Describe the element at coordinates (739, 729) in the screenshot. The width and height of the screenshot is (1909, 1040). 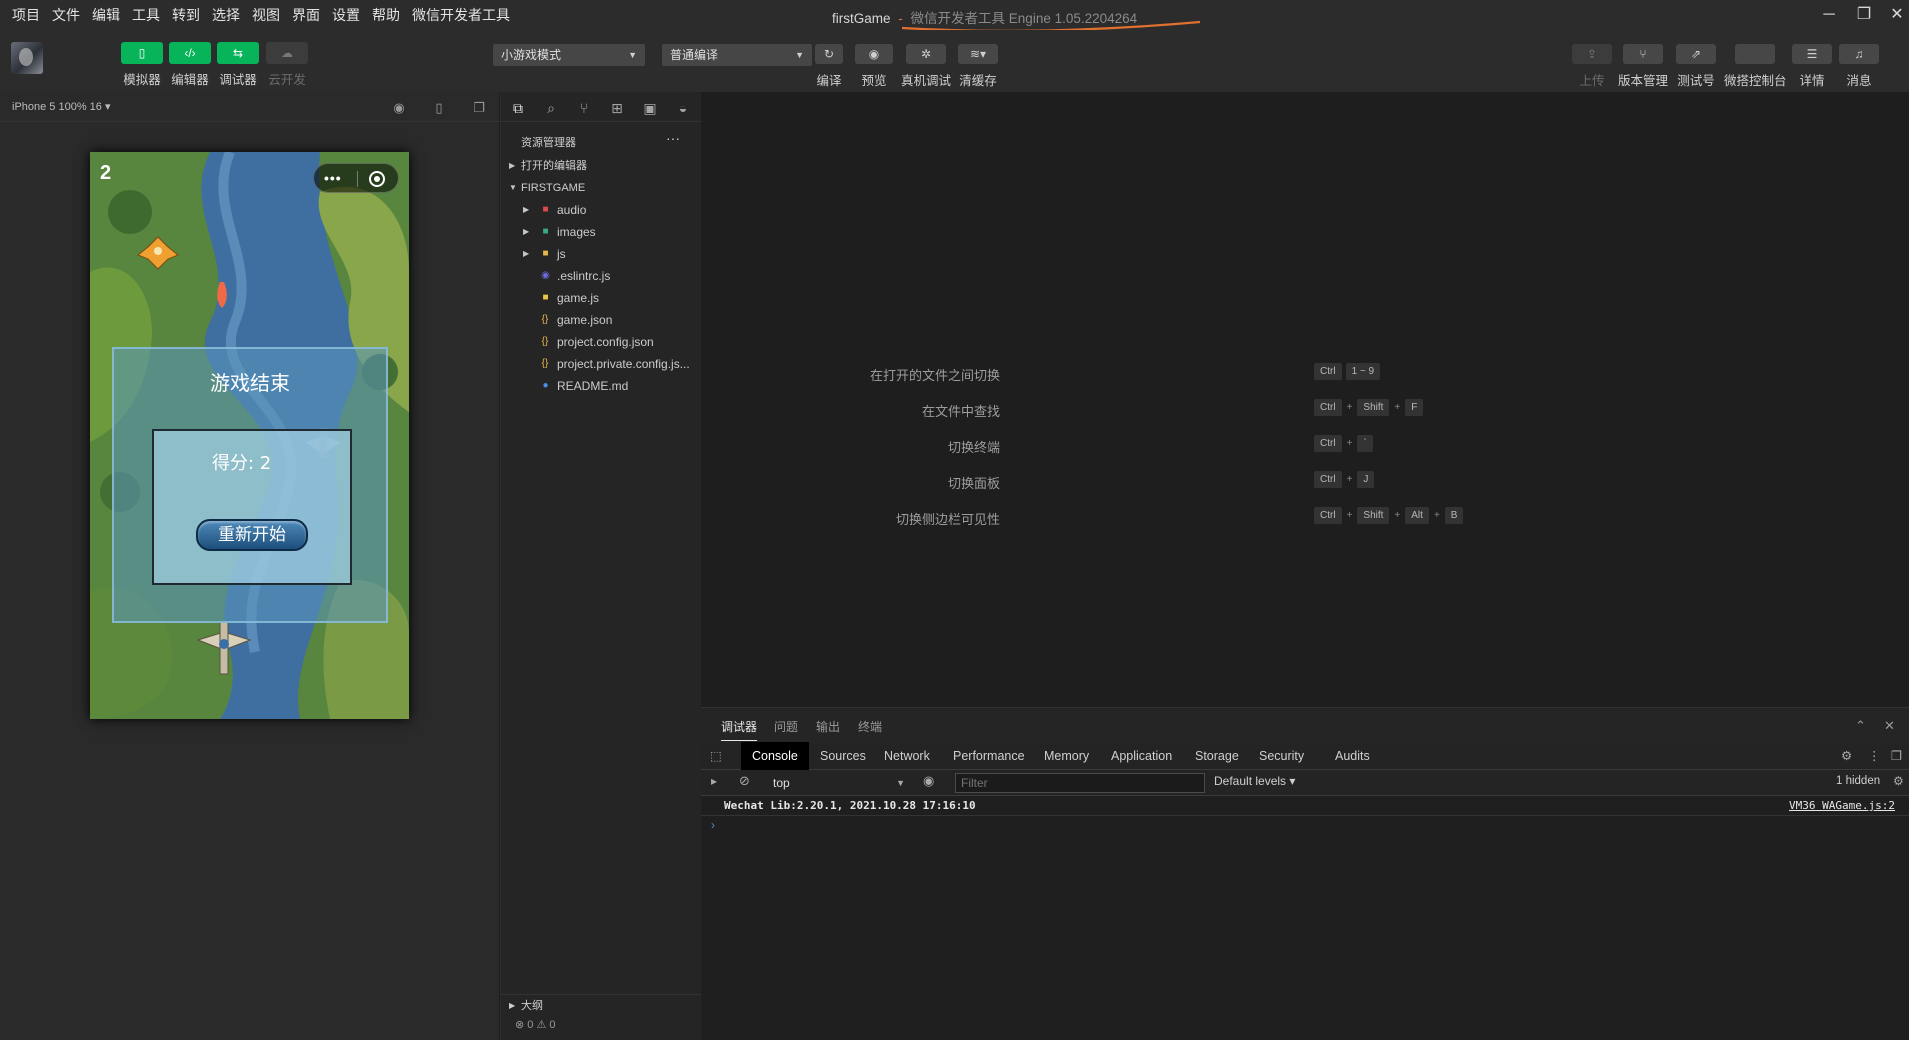
I see `tab-debugger: 调试器` at that location.